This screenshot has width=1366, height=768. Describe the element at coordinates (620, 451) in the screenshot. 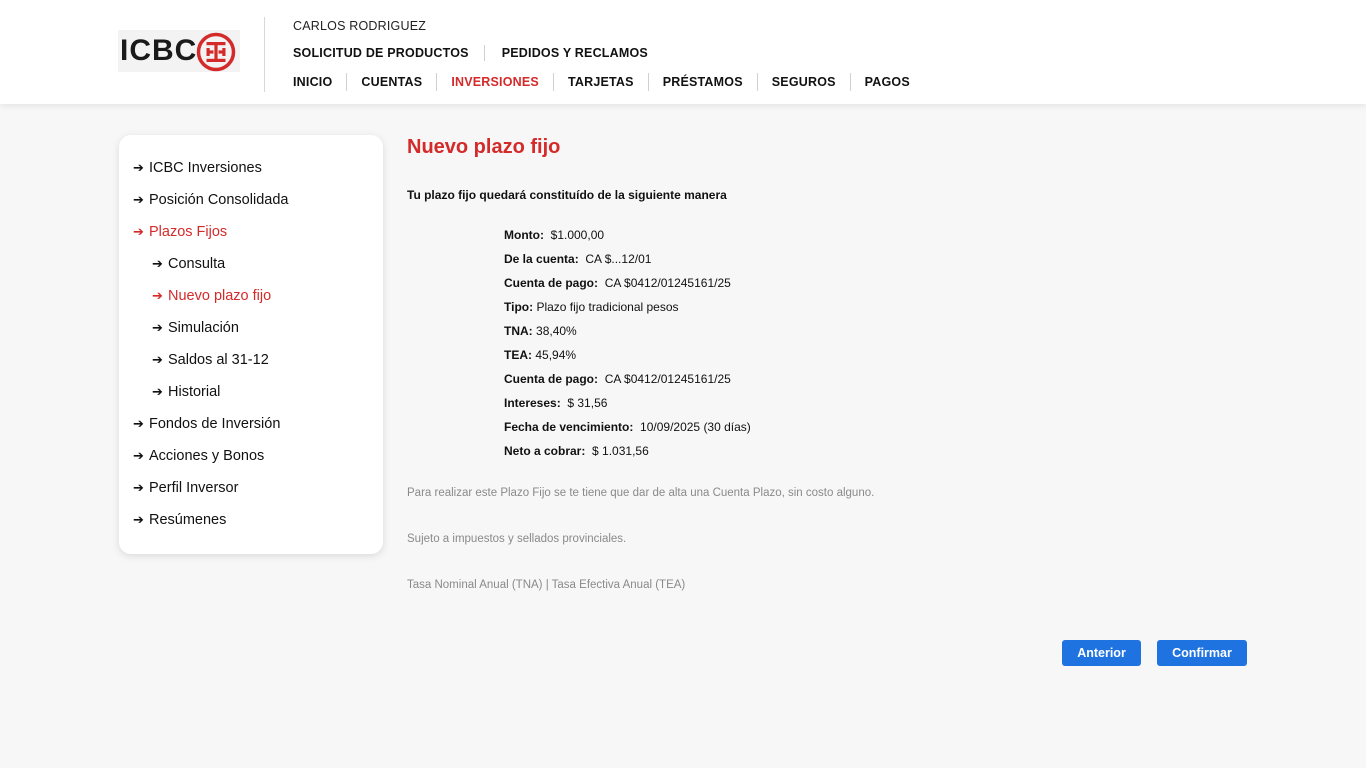

I see `detail-value: $ 1.031,56` at that location.